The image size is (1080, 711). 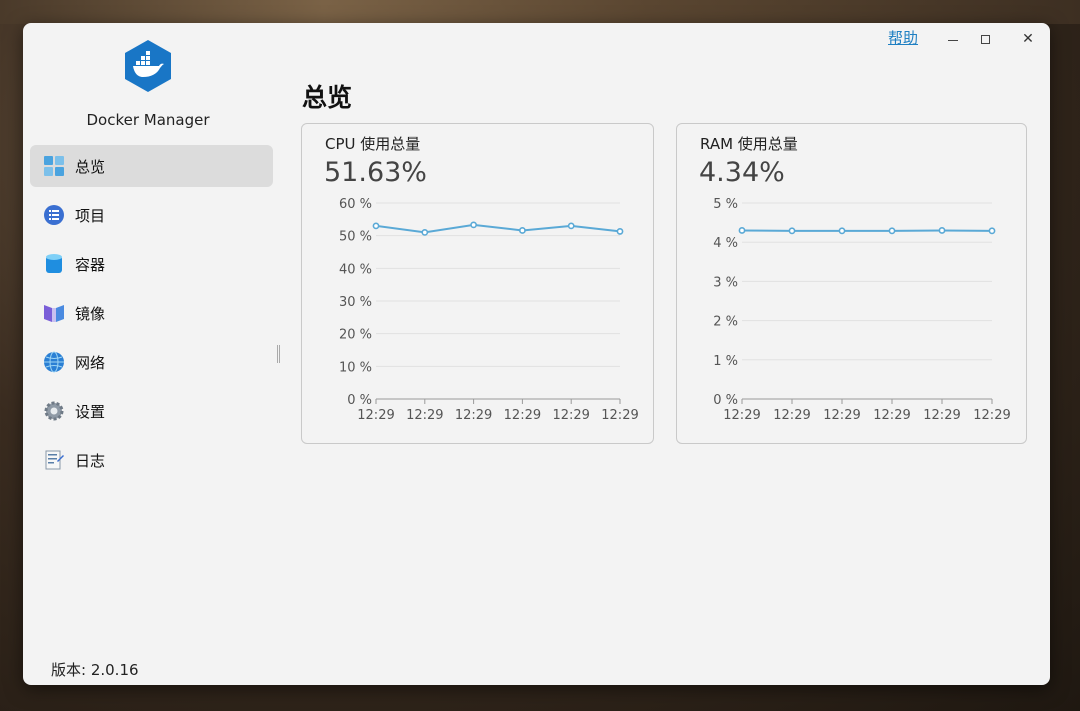 What do you see at coordinates (90, 215) in the screenshot?
I see `sidebar-item-label: 项目` at bounding box center [90, 215].